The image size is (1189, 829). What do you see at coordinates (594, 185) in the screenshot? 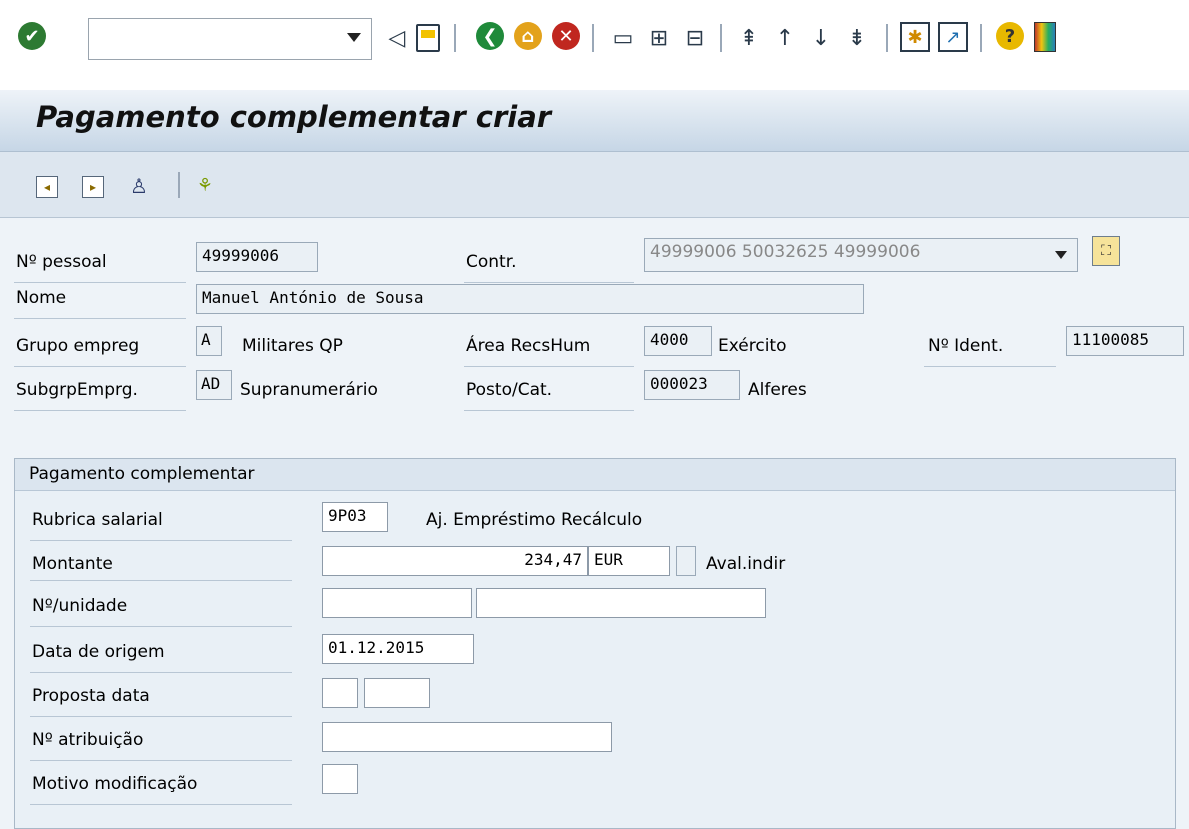
I see `application-toolbar: ◂ ▸ ♙ ⚘` at bounding box center [594, 185].